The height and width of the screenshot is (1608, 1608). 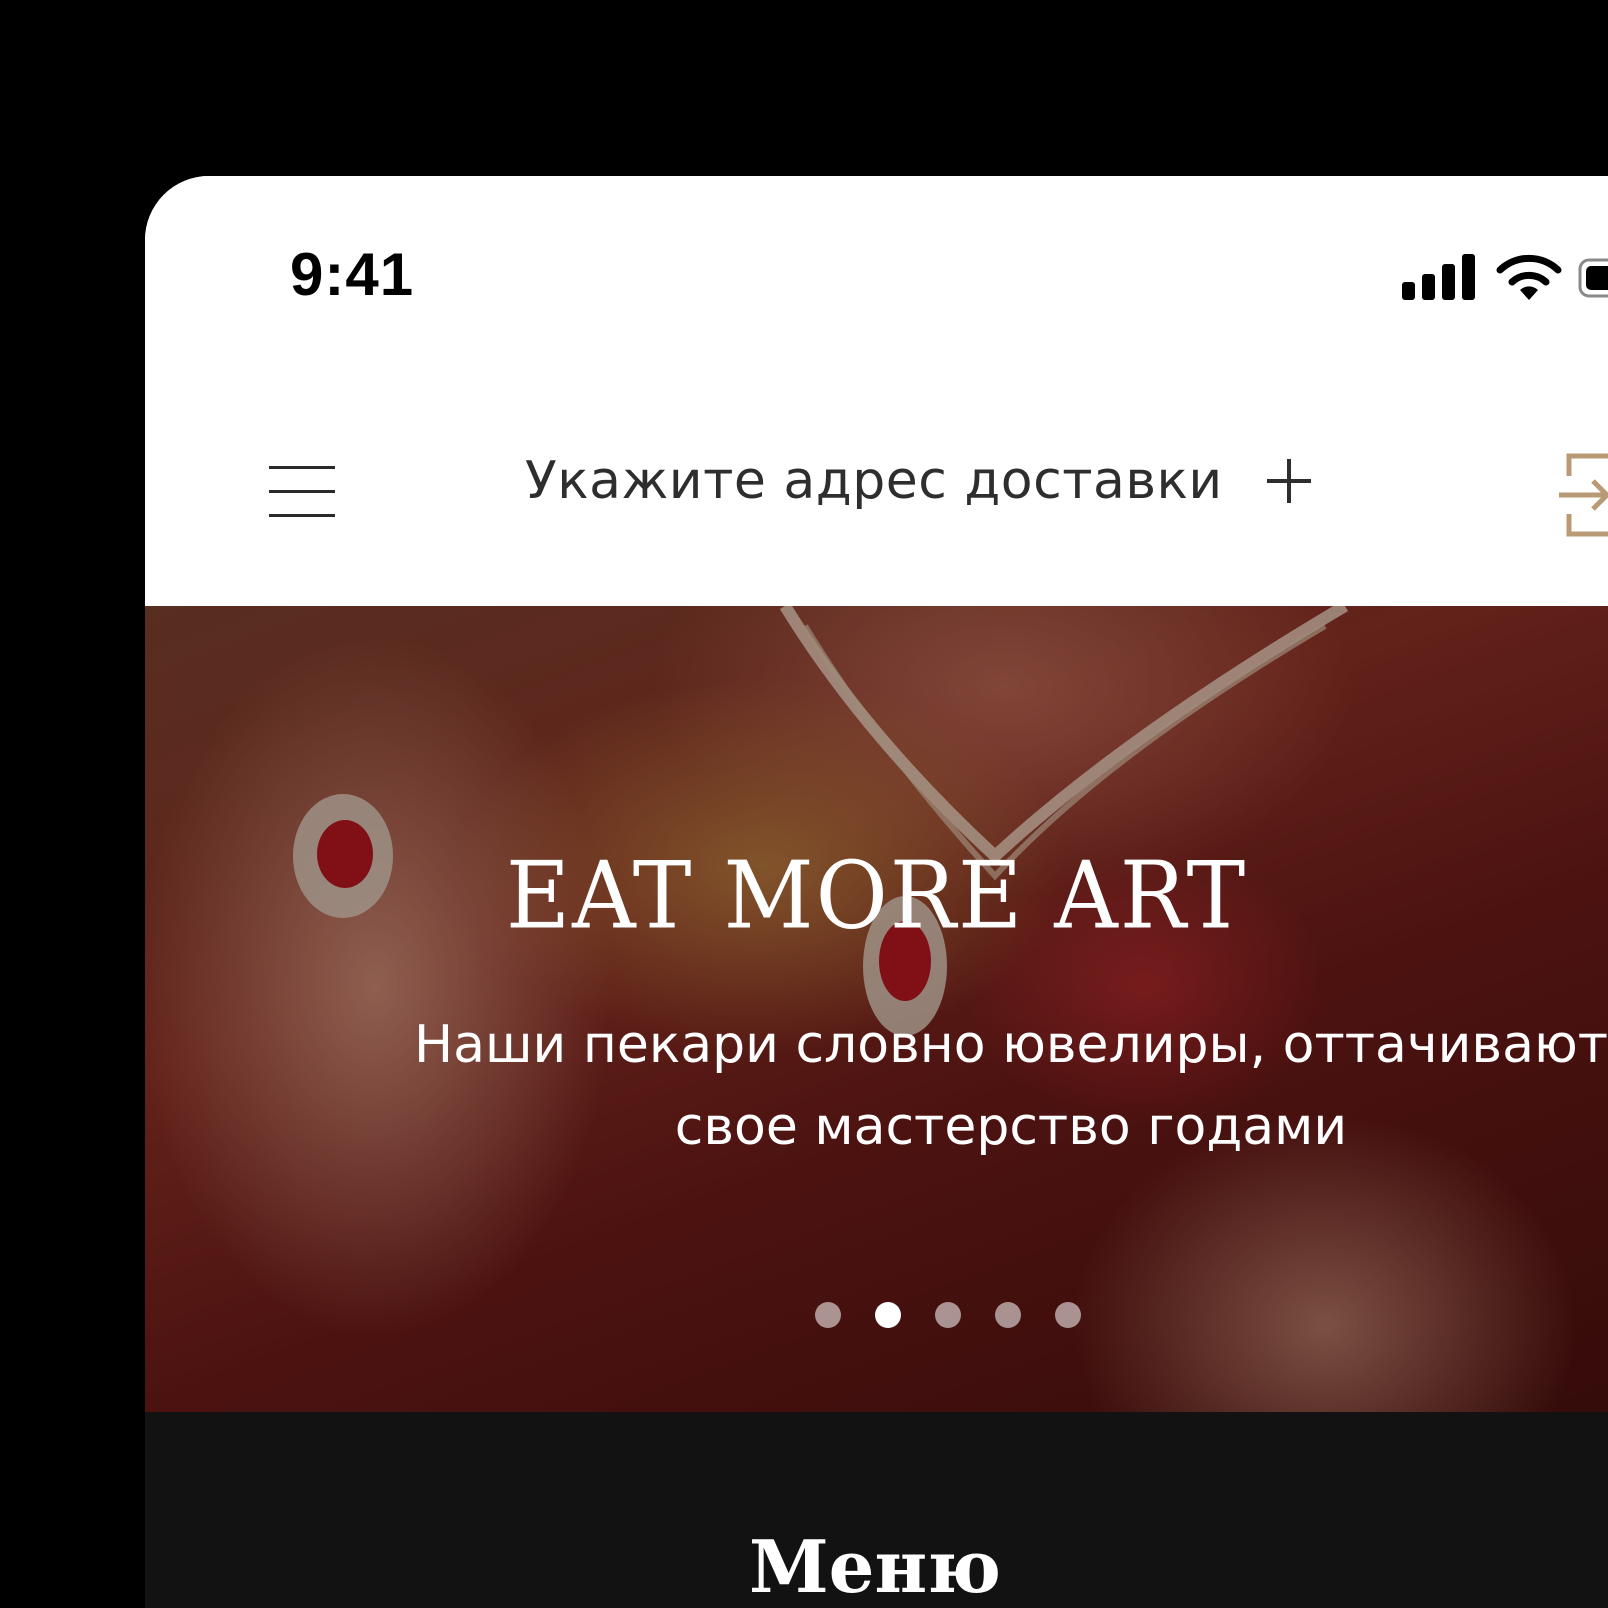 I want to click on hero-subtitle-line-2: свое мастерство годами, so click(x=1011, y=1127).